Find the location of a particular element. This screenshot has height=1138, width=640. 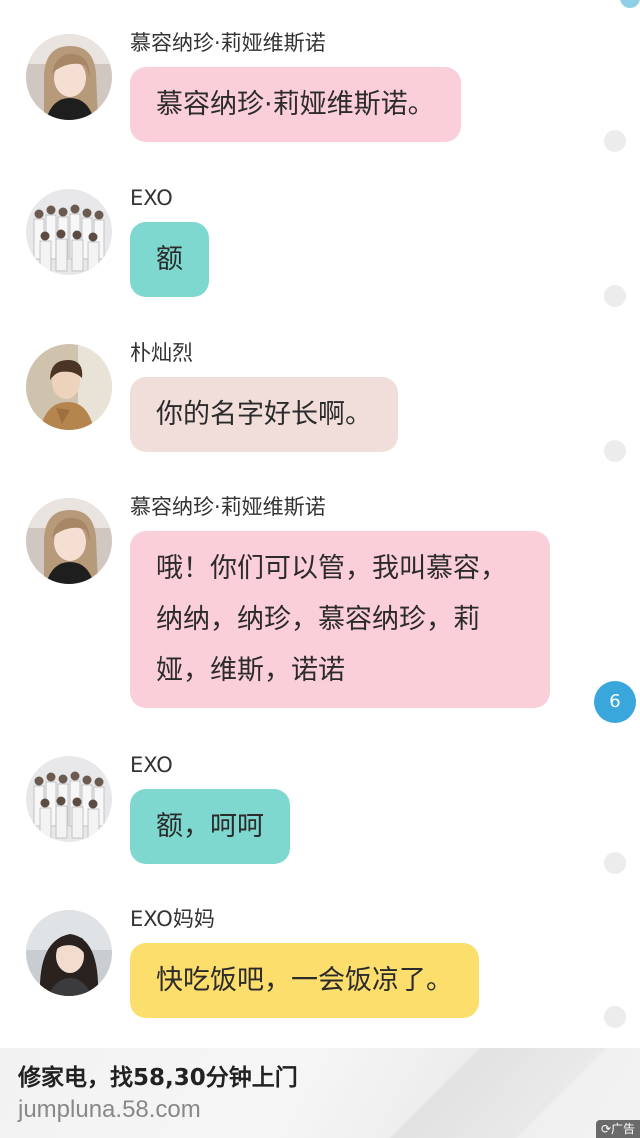

message-bubble: 快吃饭吧，一会饭凉了。 is located at coordinates (304, 980).